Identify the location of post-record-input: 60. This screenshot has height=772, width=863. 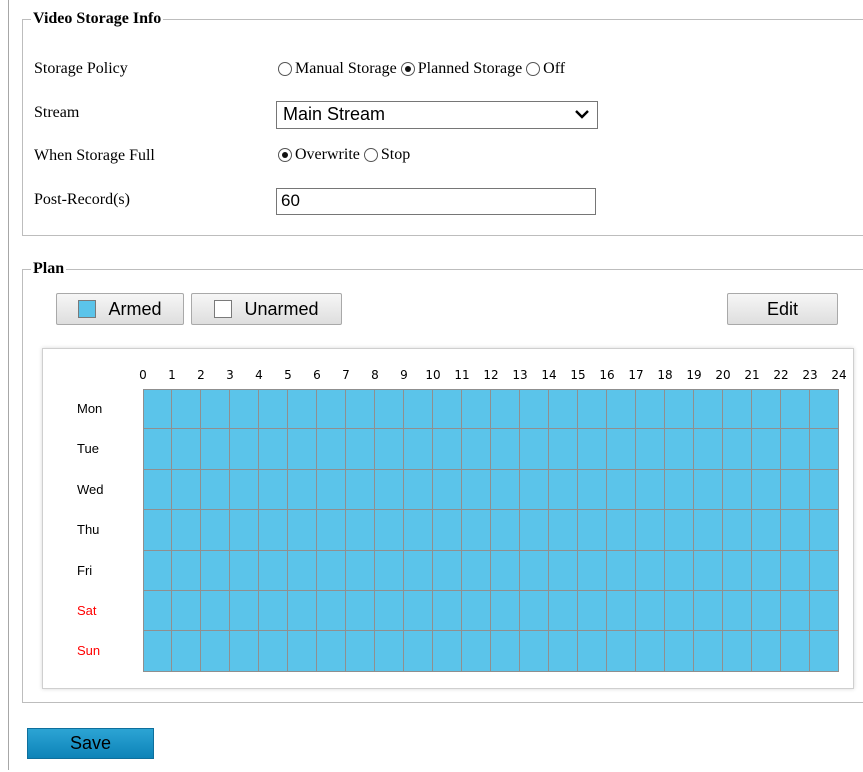
(436, 201).